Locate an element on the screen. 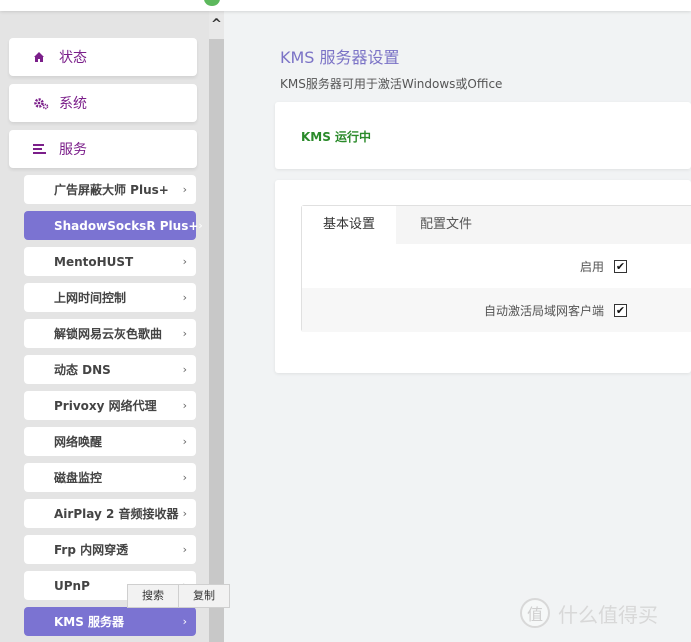 The height and width of the screenshot is (642, 691). option-label: 自动激活局域网客户端 is located at coordinates (543, 310).